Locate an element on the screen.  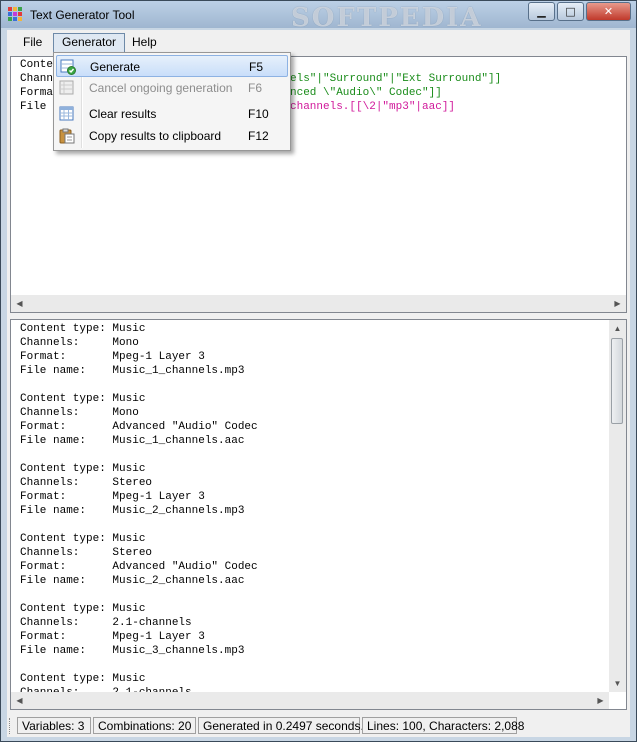
results-vertical-scrollbar: ▲ ▼ is located at coordinates (617, 506).